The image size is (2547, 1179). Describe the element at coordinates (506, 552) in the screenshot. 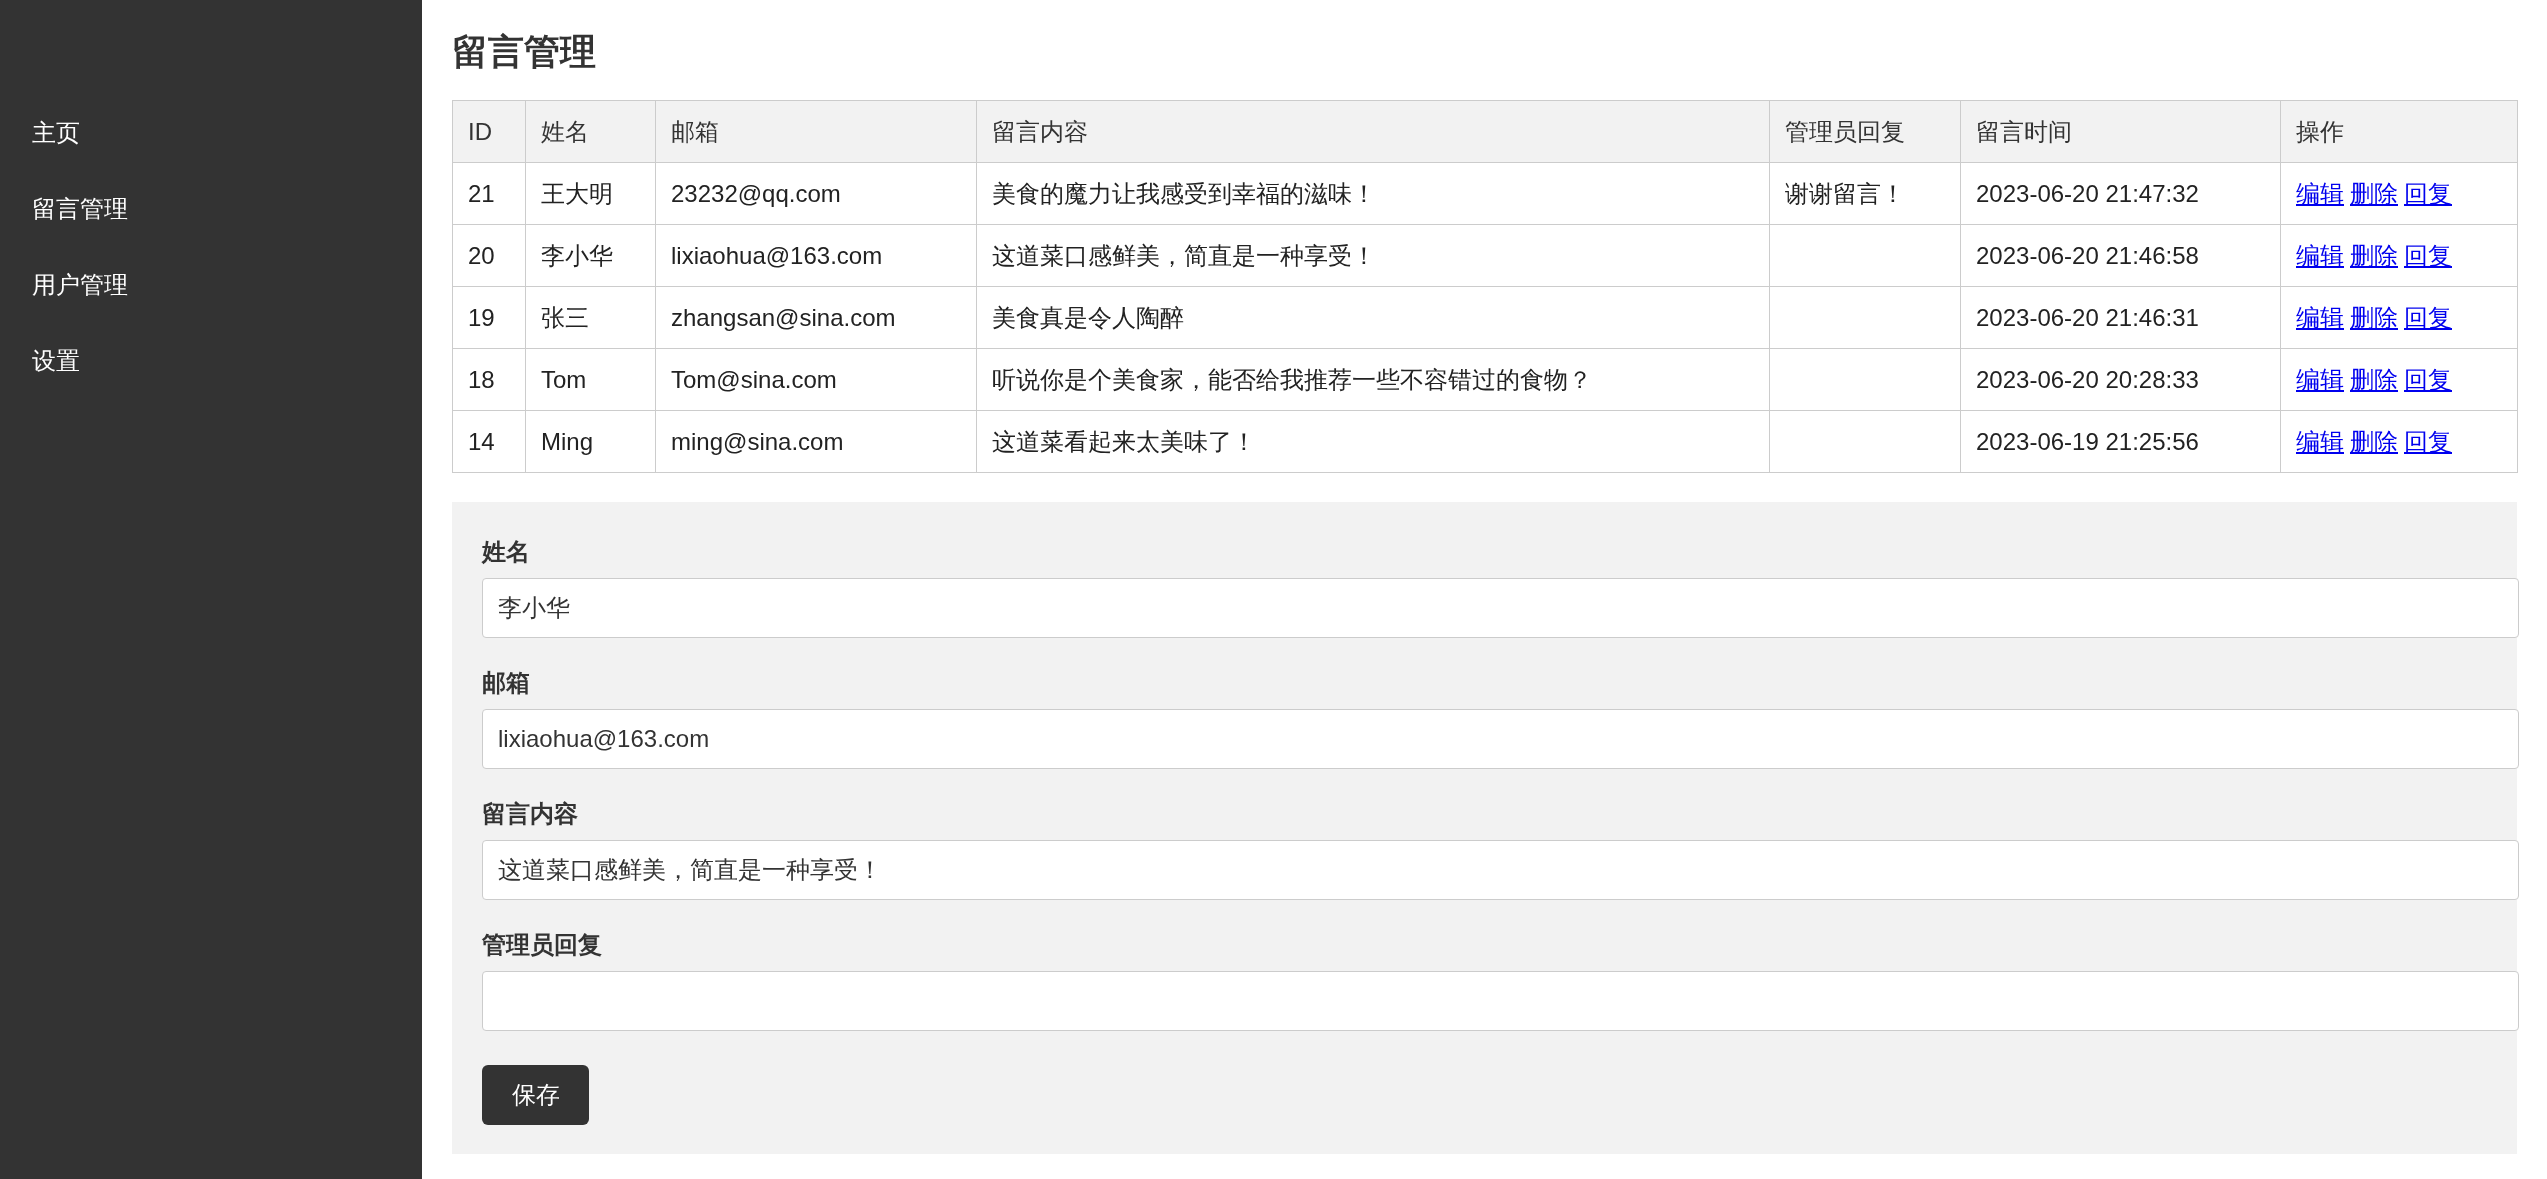

I see `field-label: 姓名` at that location.